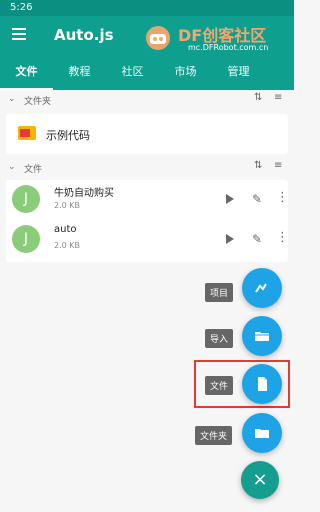 This screenshot has width=320, height=512. What do you see at coordinates (132, 73) in the screenshot?
I see `tab-community: 社区` at bounding box center [132, 73].